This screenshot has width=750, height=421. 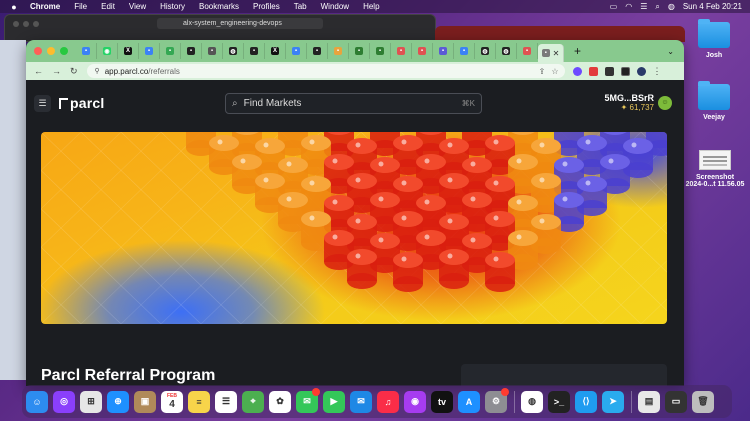 I want to click on search-icon: ⌕, so click(x=235, y=103).